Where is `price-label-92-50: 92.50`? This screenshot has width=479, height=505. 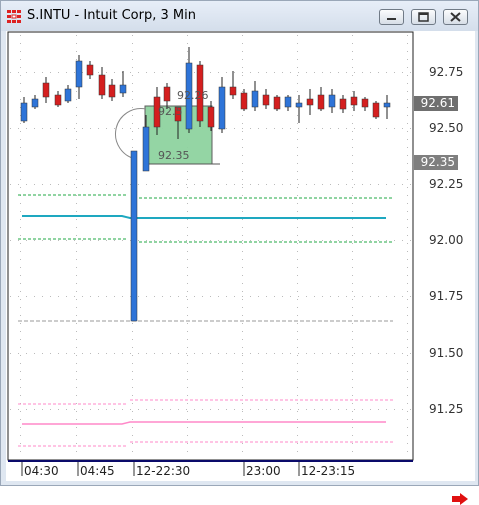 price-label-92-50: 92.50 is located at coordinates (446, 128).